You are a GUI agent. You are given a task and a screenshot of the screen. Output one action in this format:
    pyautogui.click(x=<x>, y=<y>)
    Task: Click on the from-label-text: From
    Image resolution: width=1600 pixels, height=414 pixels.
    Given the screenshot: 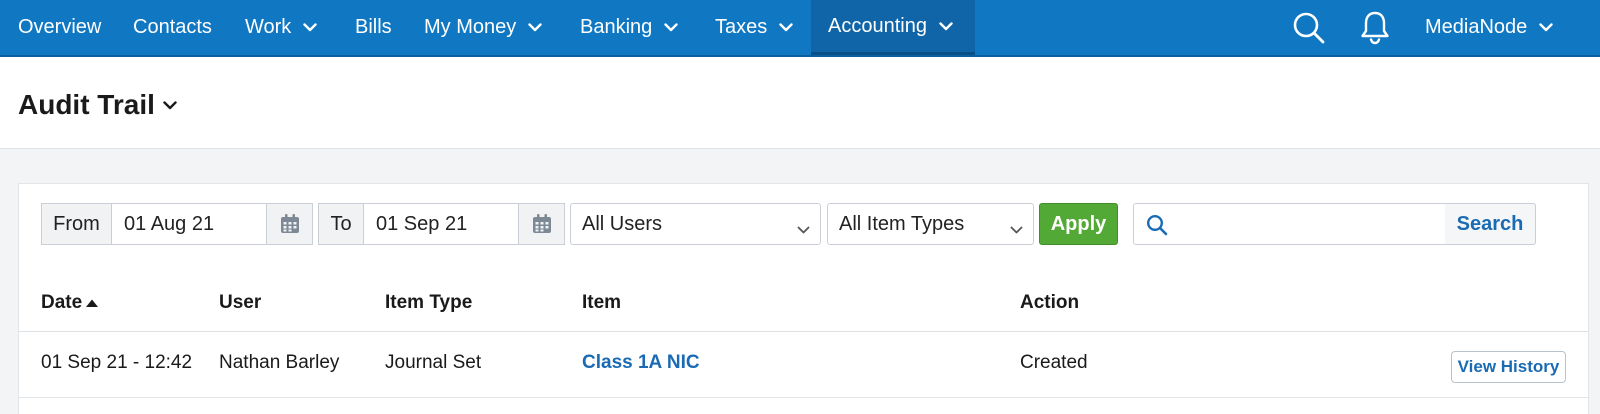 What is the action you would take?
    pyautogui.click(x=76, y=223)
    